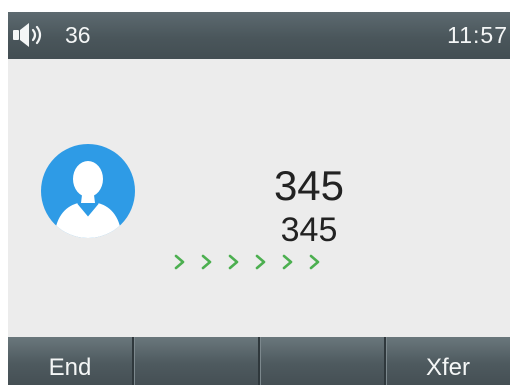  Describe the element at coordinates (247, 262) in the screenshot. I see `call-progress-indicator` at that location.